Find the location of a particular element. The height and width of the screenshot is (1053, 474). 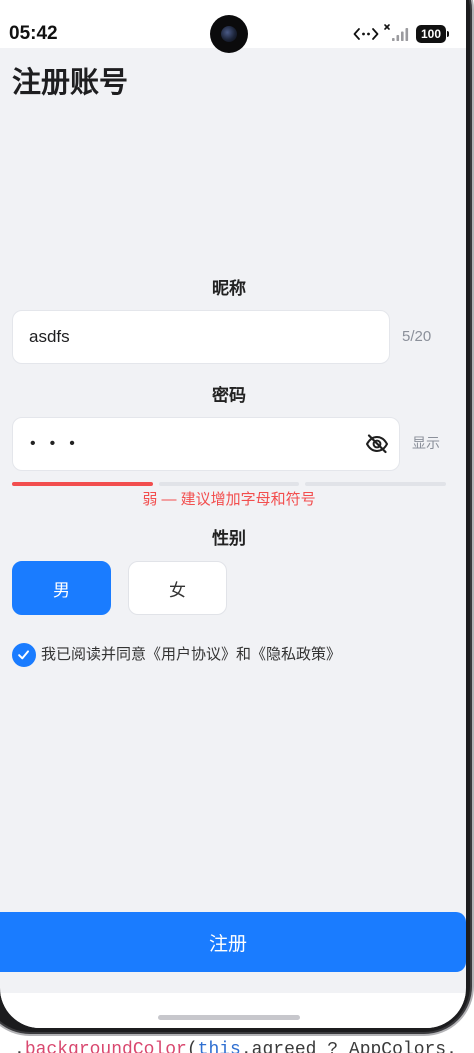

password-strength-hint: 弱 — 建议增加字母和符号 is located at coordinates (229, 499).